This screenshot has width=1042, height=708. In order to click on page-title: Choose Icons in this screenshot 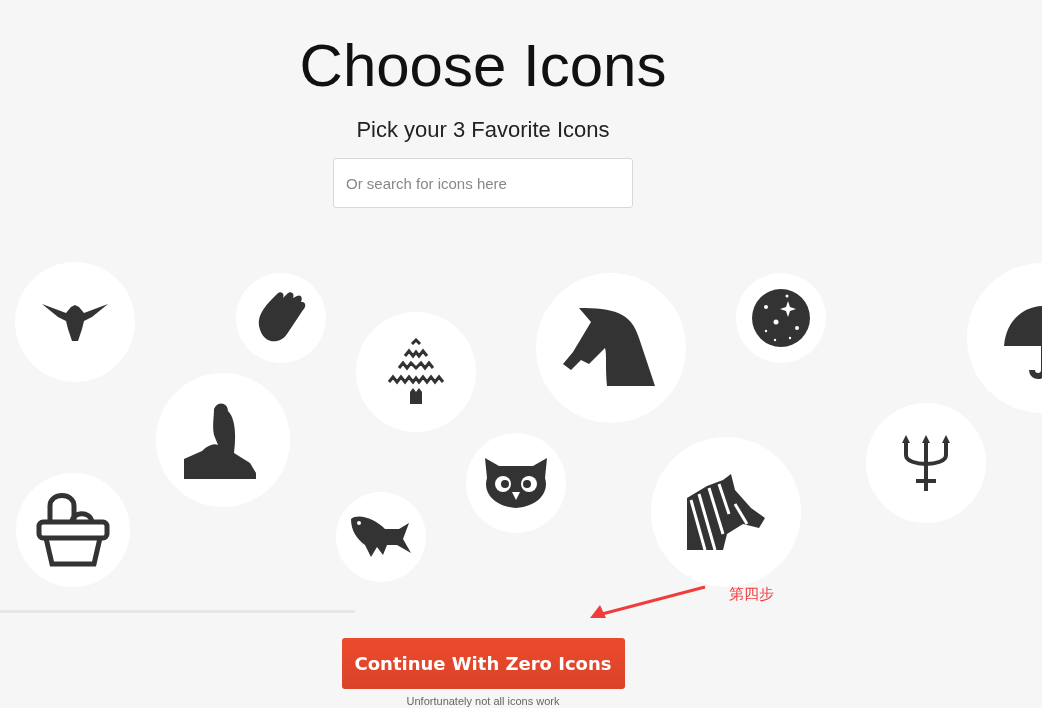, I will do `click(483, 66)`.